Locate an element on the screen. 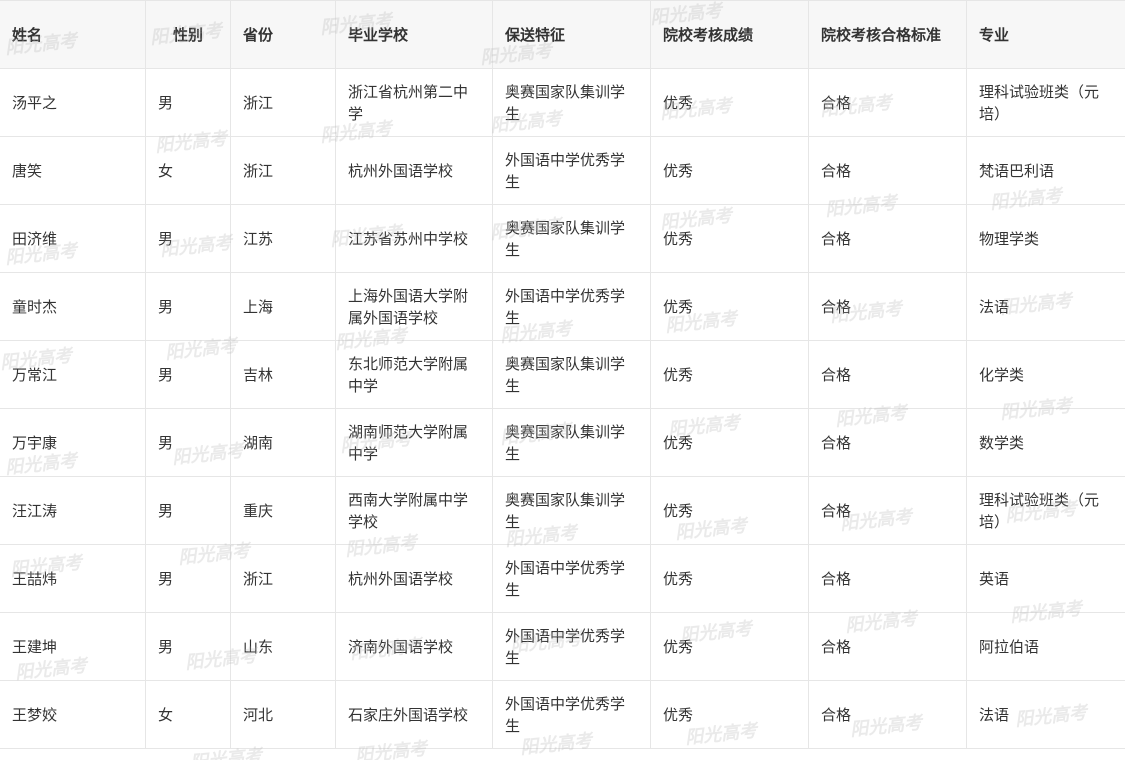 Image resolution: width=1125 pixels, height=760 pixels. cell-school: 浙江省杭州第二中学 is located at coordinates (414, 102).